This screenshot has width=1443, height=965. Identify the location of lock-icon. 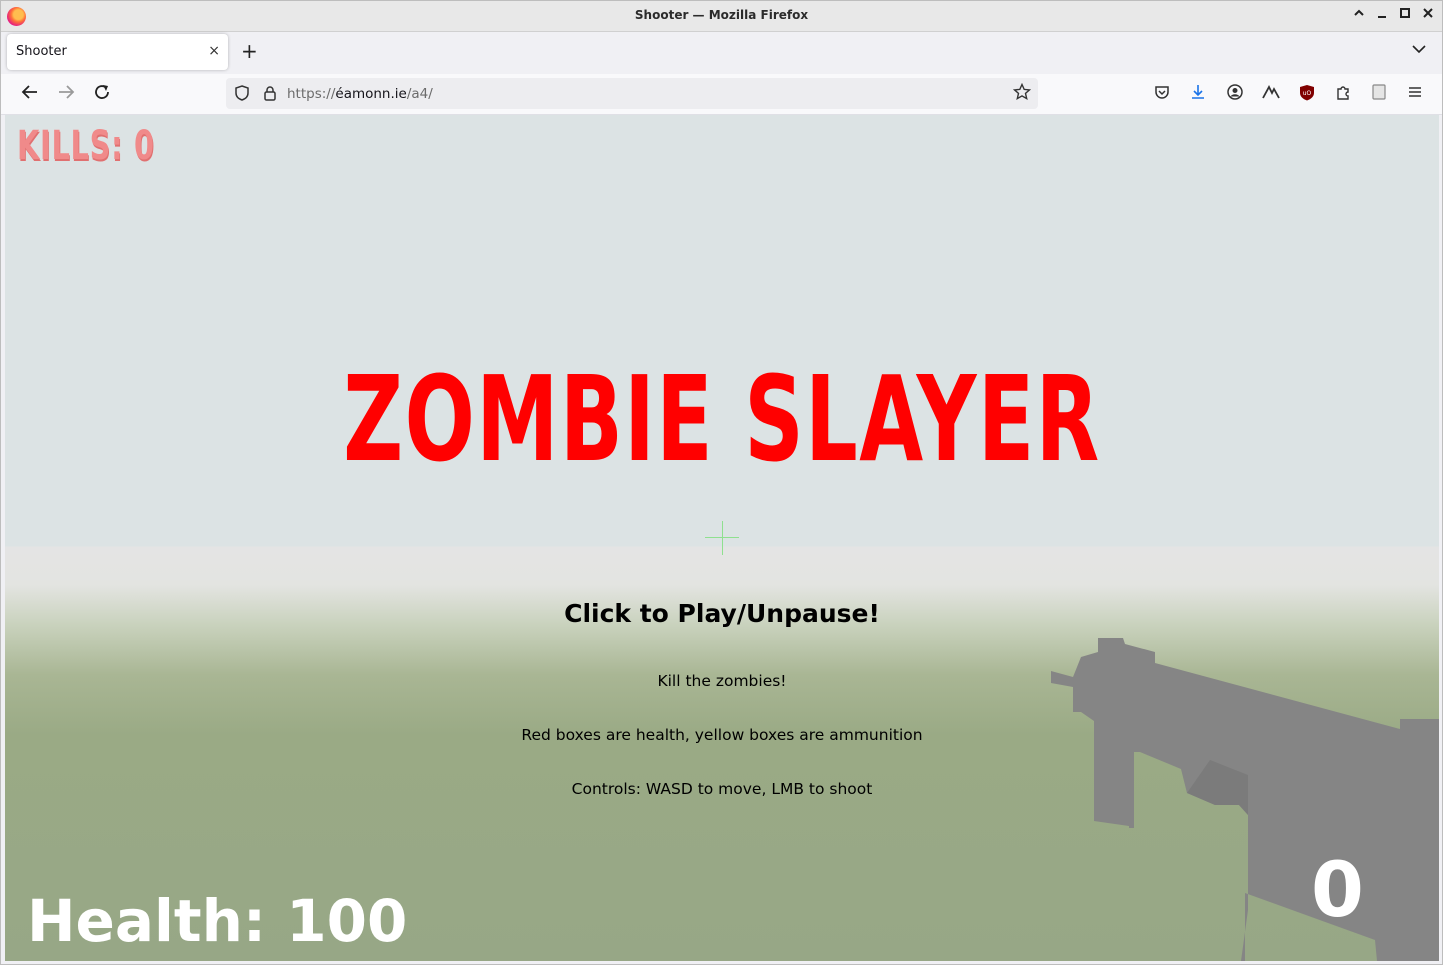
(270, 93).